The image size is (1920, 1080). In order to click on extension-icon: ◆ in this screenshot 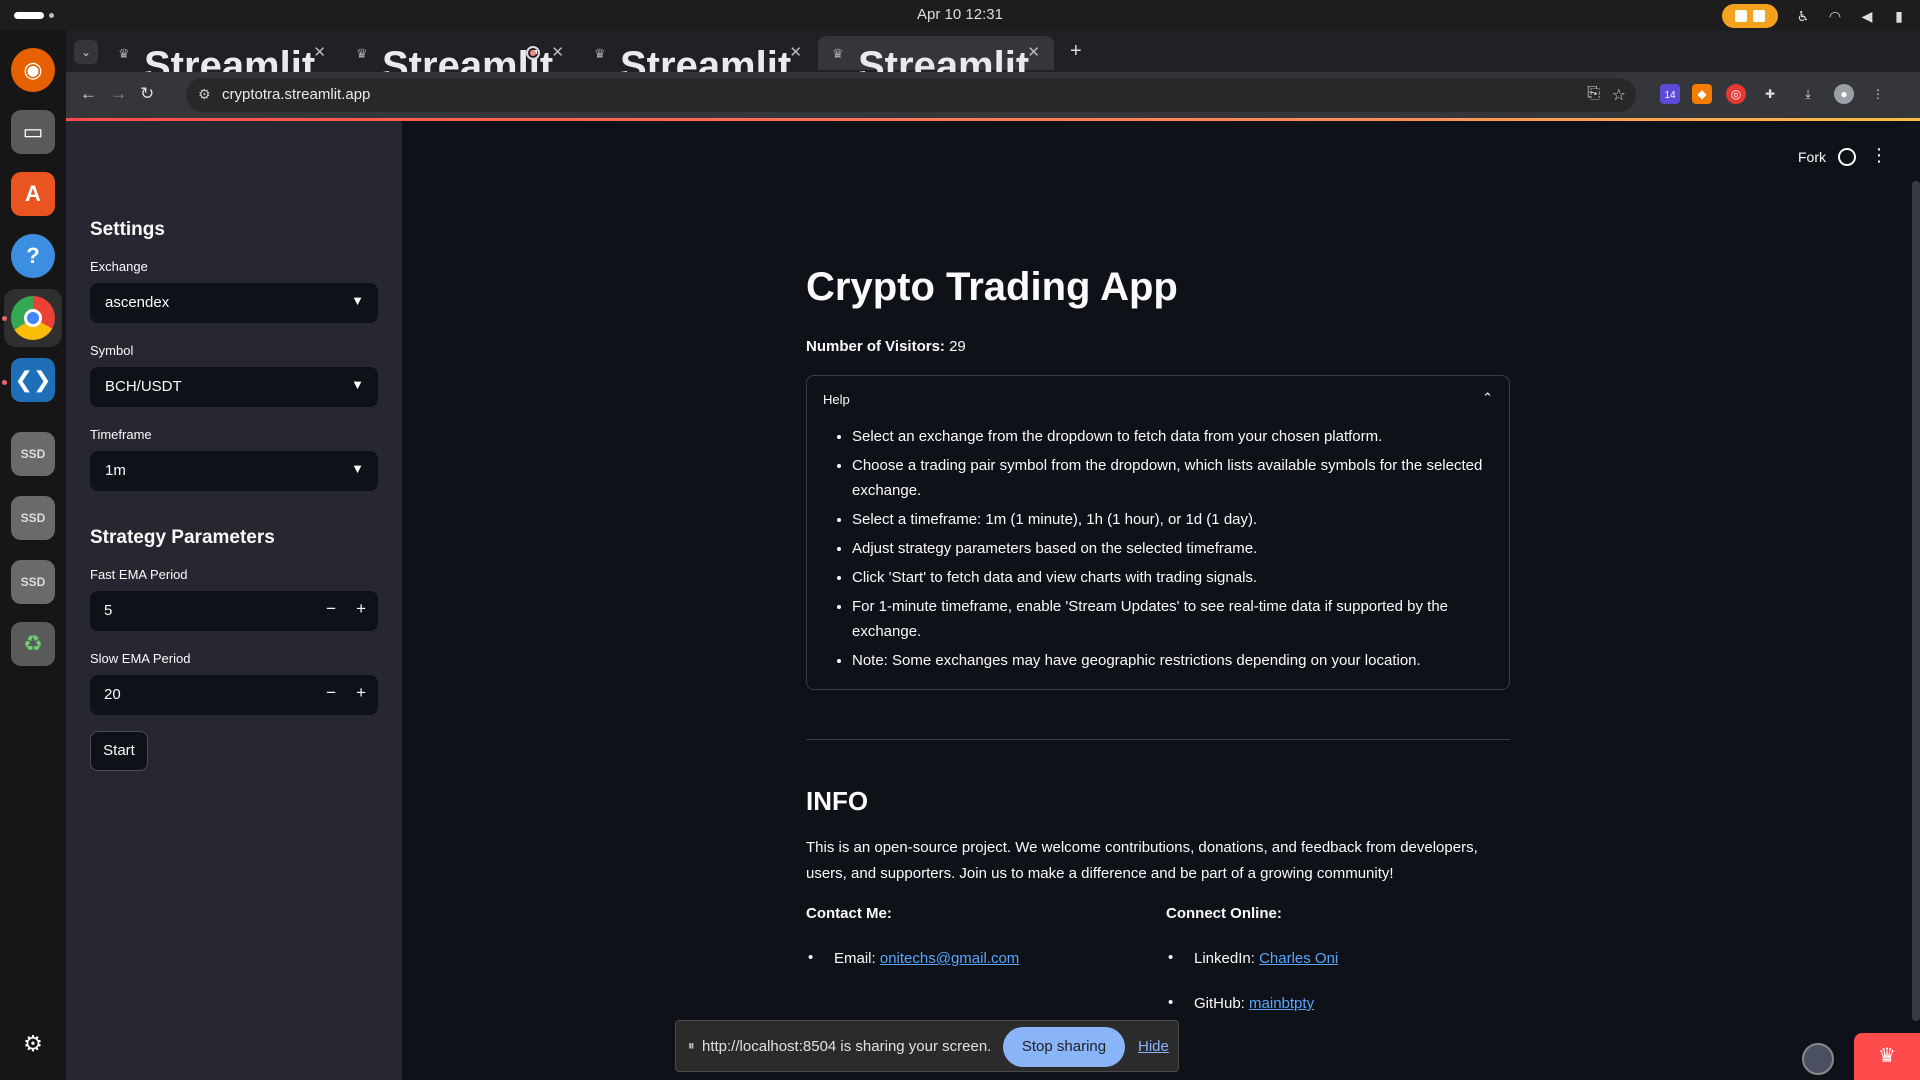, I will do `click(1702, 94)`.